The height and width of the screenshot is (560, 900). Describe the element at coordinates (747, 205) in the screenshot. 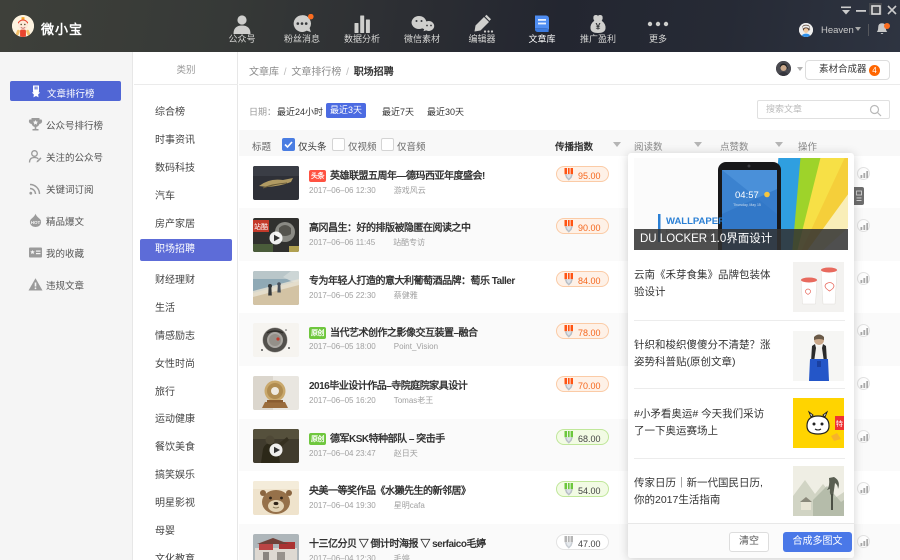

I see `svg-text: Thursday, May 15` at that location.